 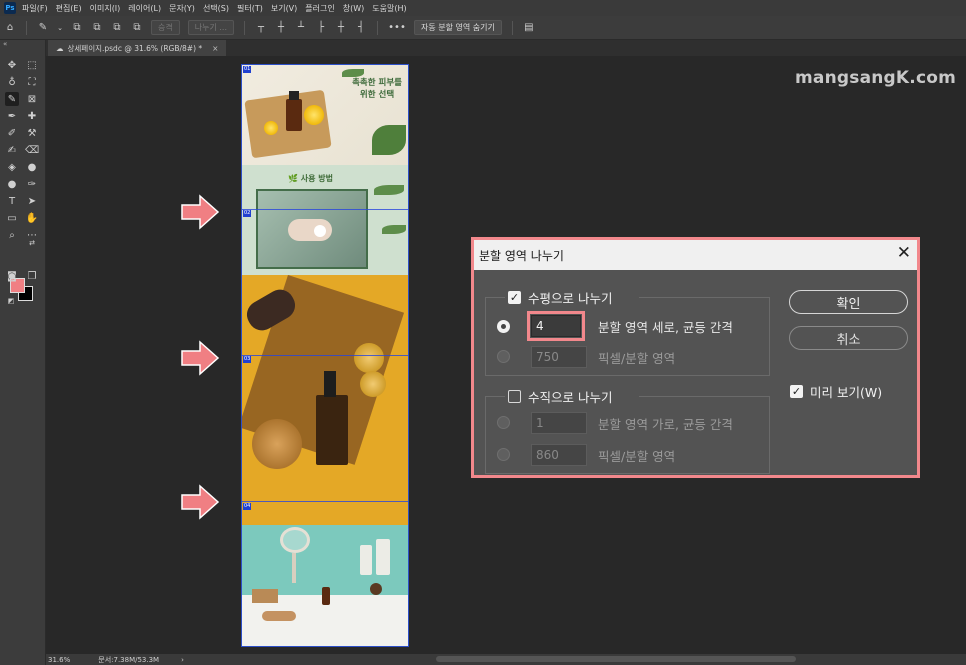 I want to click on pen-tool-icon: ✑, so click(x=32, y=184).